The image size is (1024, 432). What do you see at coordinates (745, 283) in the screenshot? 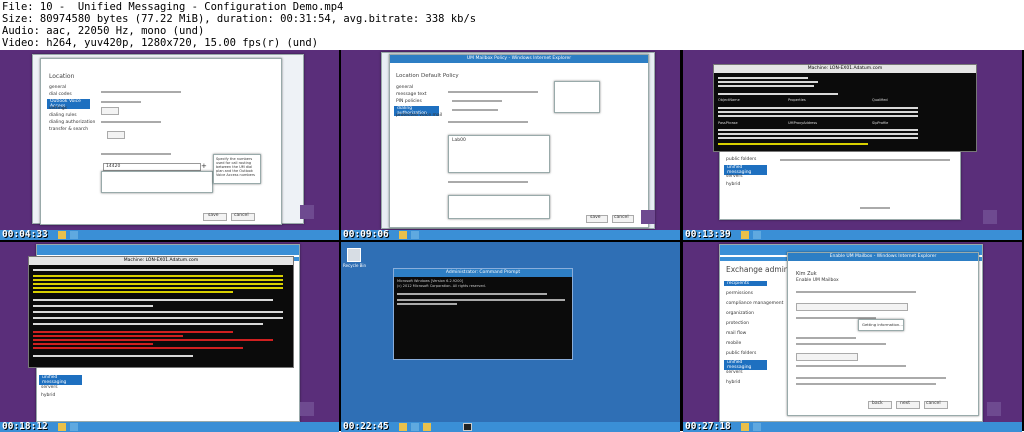
I see `sidebar-item: recipients` at bounding box center [745, 283].